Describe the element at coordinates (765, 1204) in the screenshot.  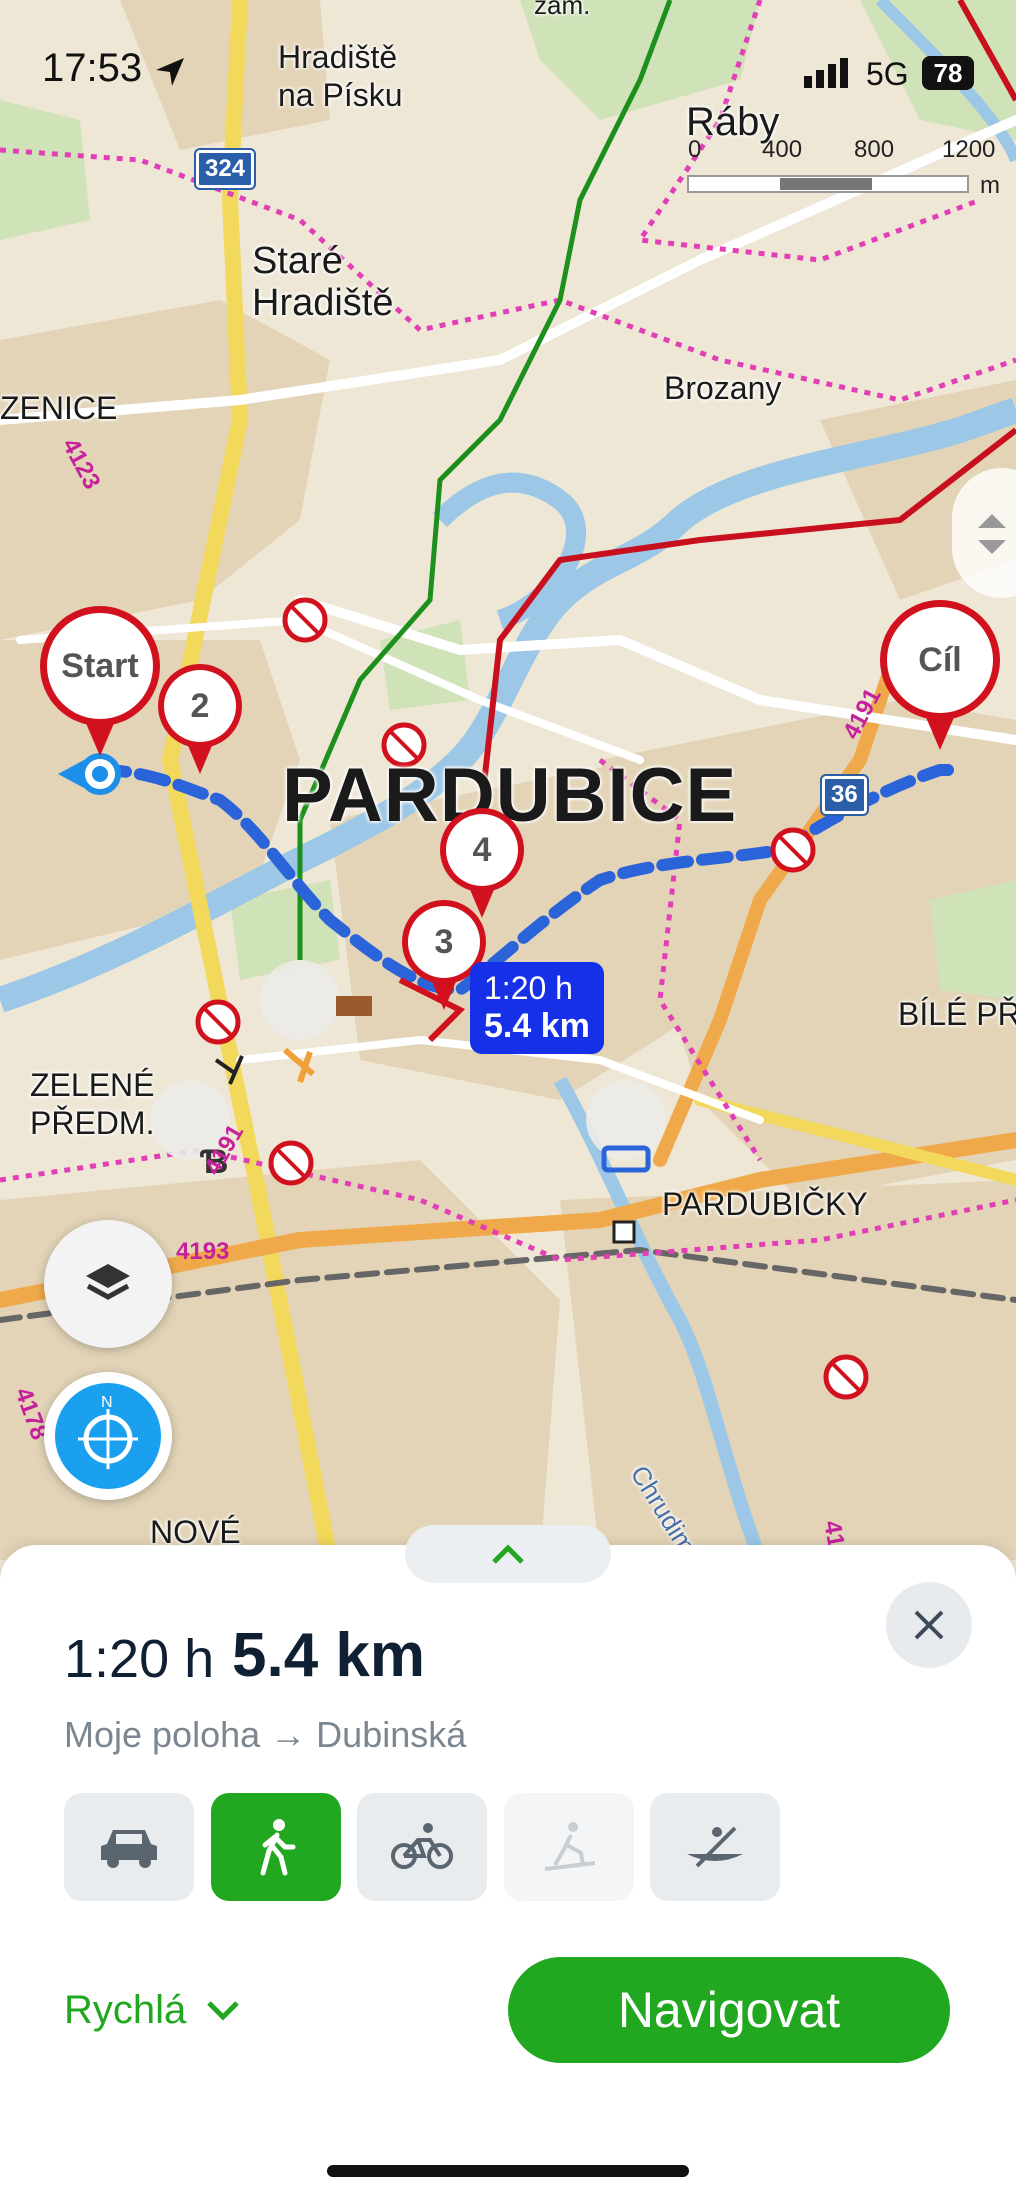
I see `place-pardubicky: PARDUBIČKY` at that location.